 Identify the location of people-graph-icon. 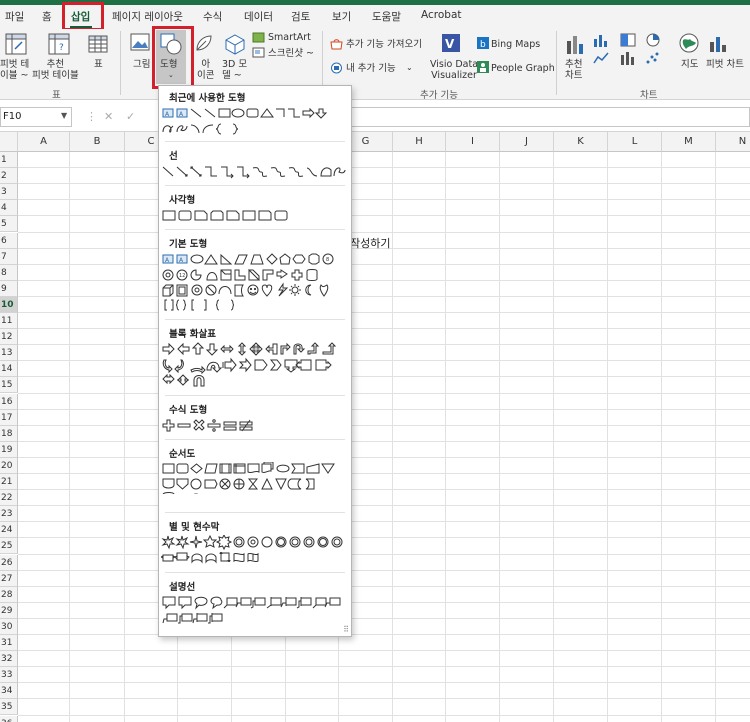
(483, 67).